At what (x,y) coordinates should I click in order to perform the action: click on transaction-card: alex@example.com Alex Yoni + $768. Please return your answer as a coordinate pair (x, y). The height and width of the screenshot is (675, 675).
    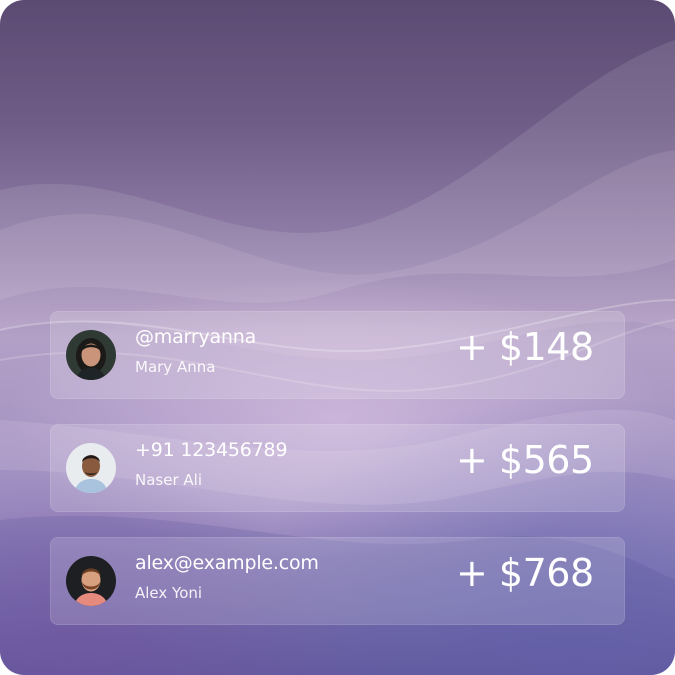
    Looking at the image, I should click on (337, 581).